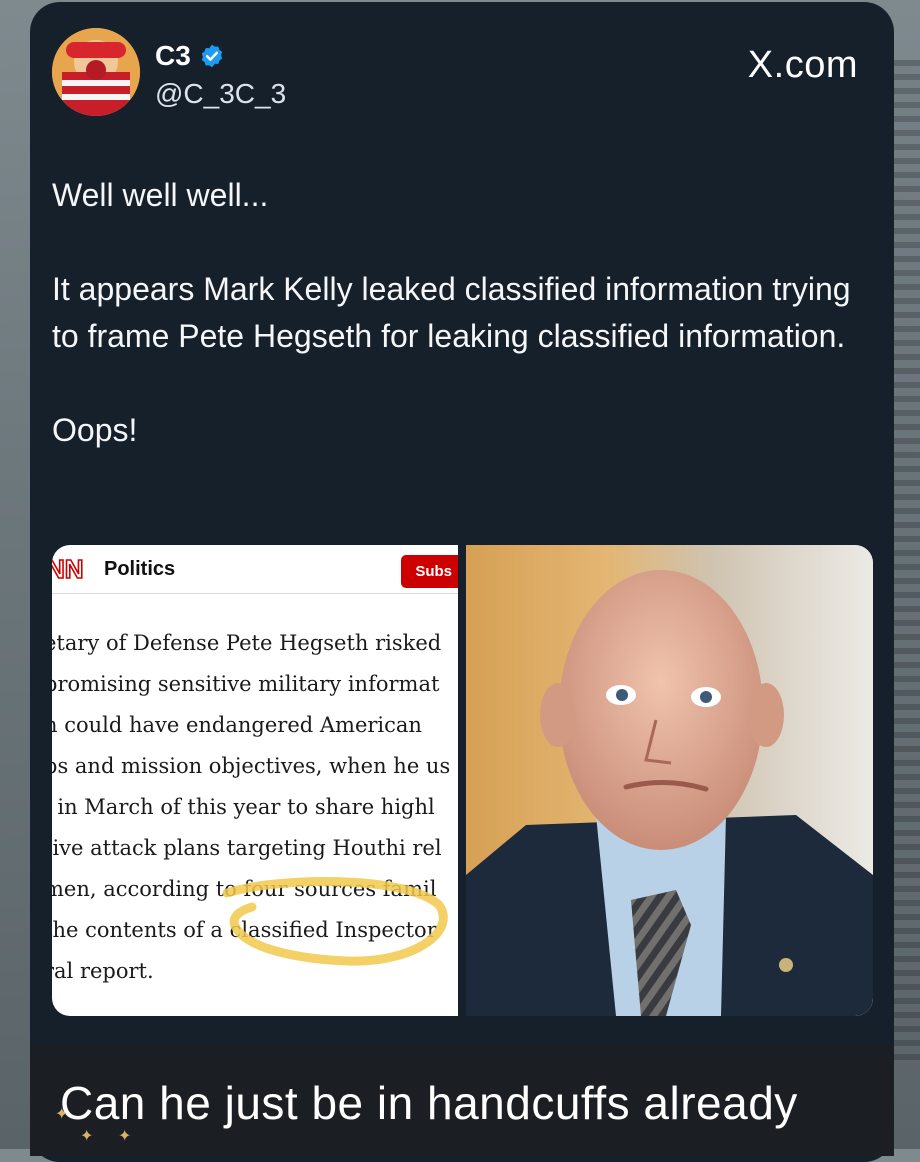  I want to click on tweet-line: Oops!, so click(95, 430).